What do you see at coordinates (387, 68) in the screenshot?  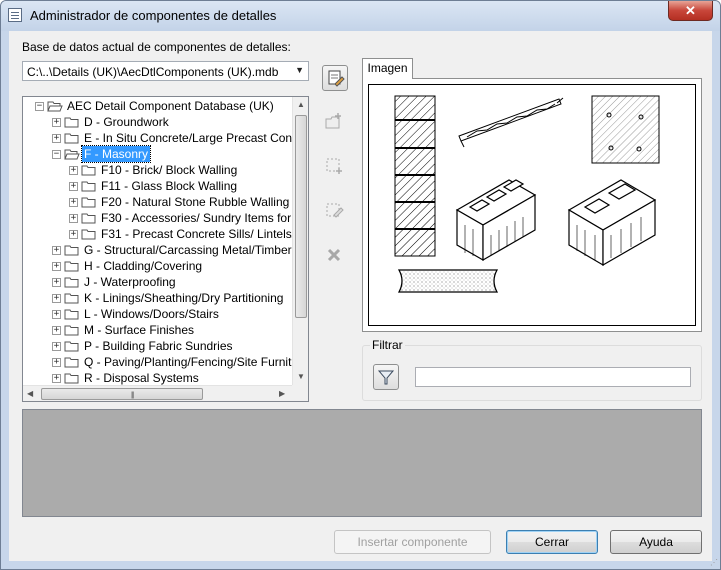 I see `tab-imagen: Imagen` at bounding box center [387, 68].